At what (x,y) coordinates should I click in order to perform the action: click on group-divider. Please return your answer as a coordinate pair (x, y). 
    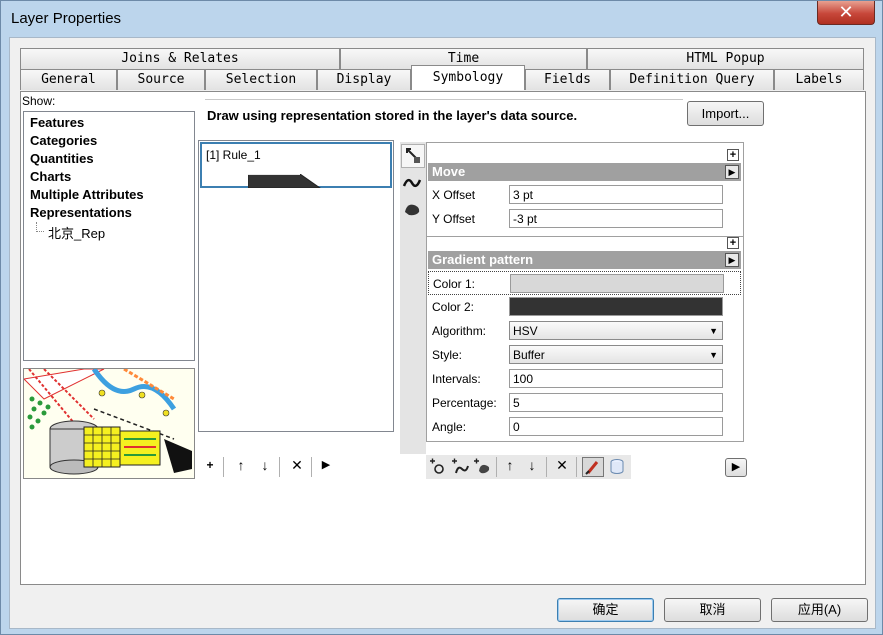
    Looking at the image, I should click on (585, 236).